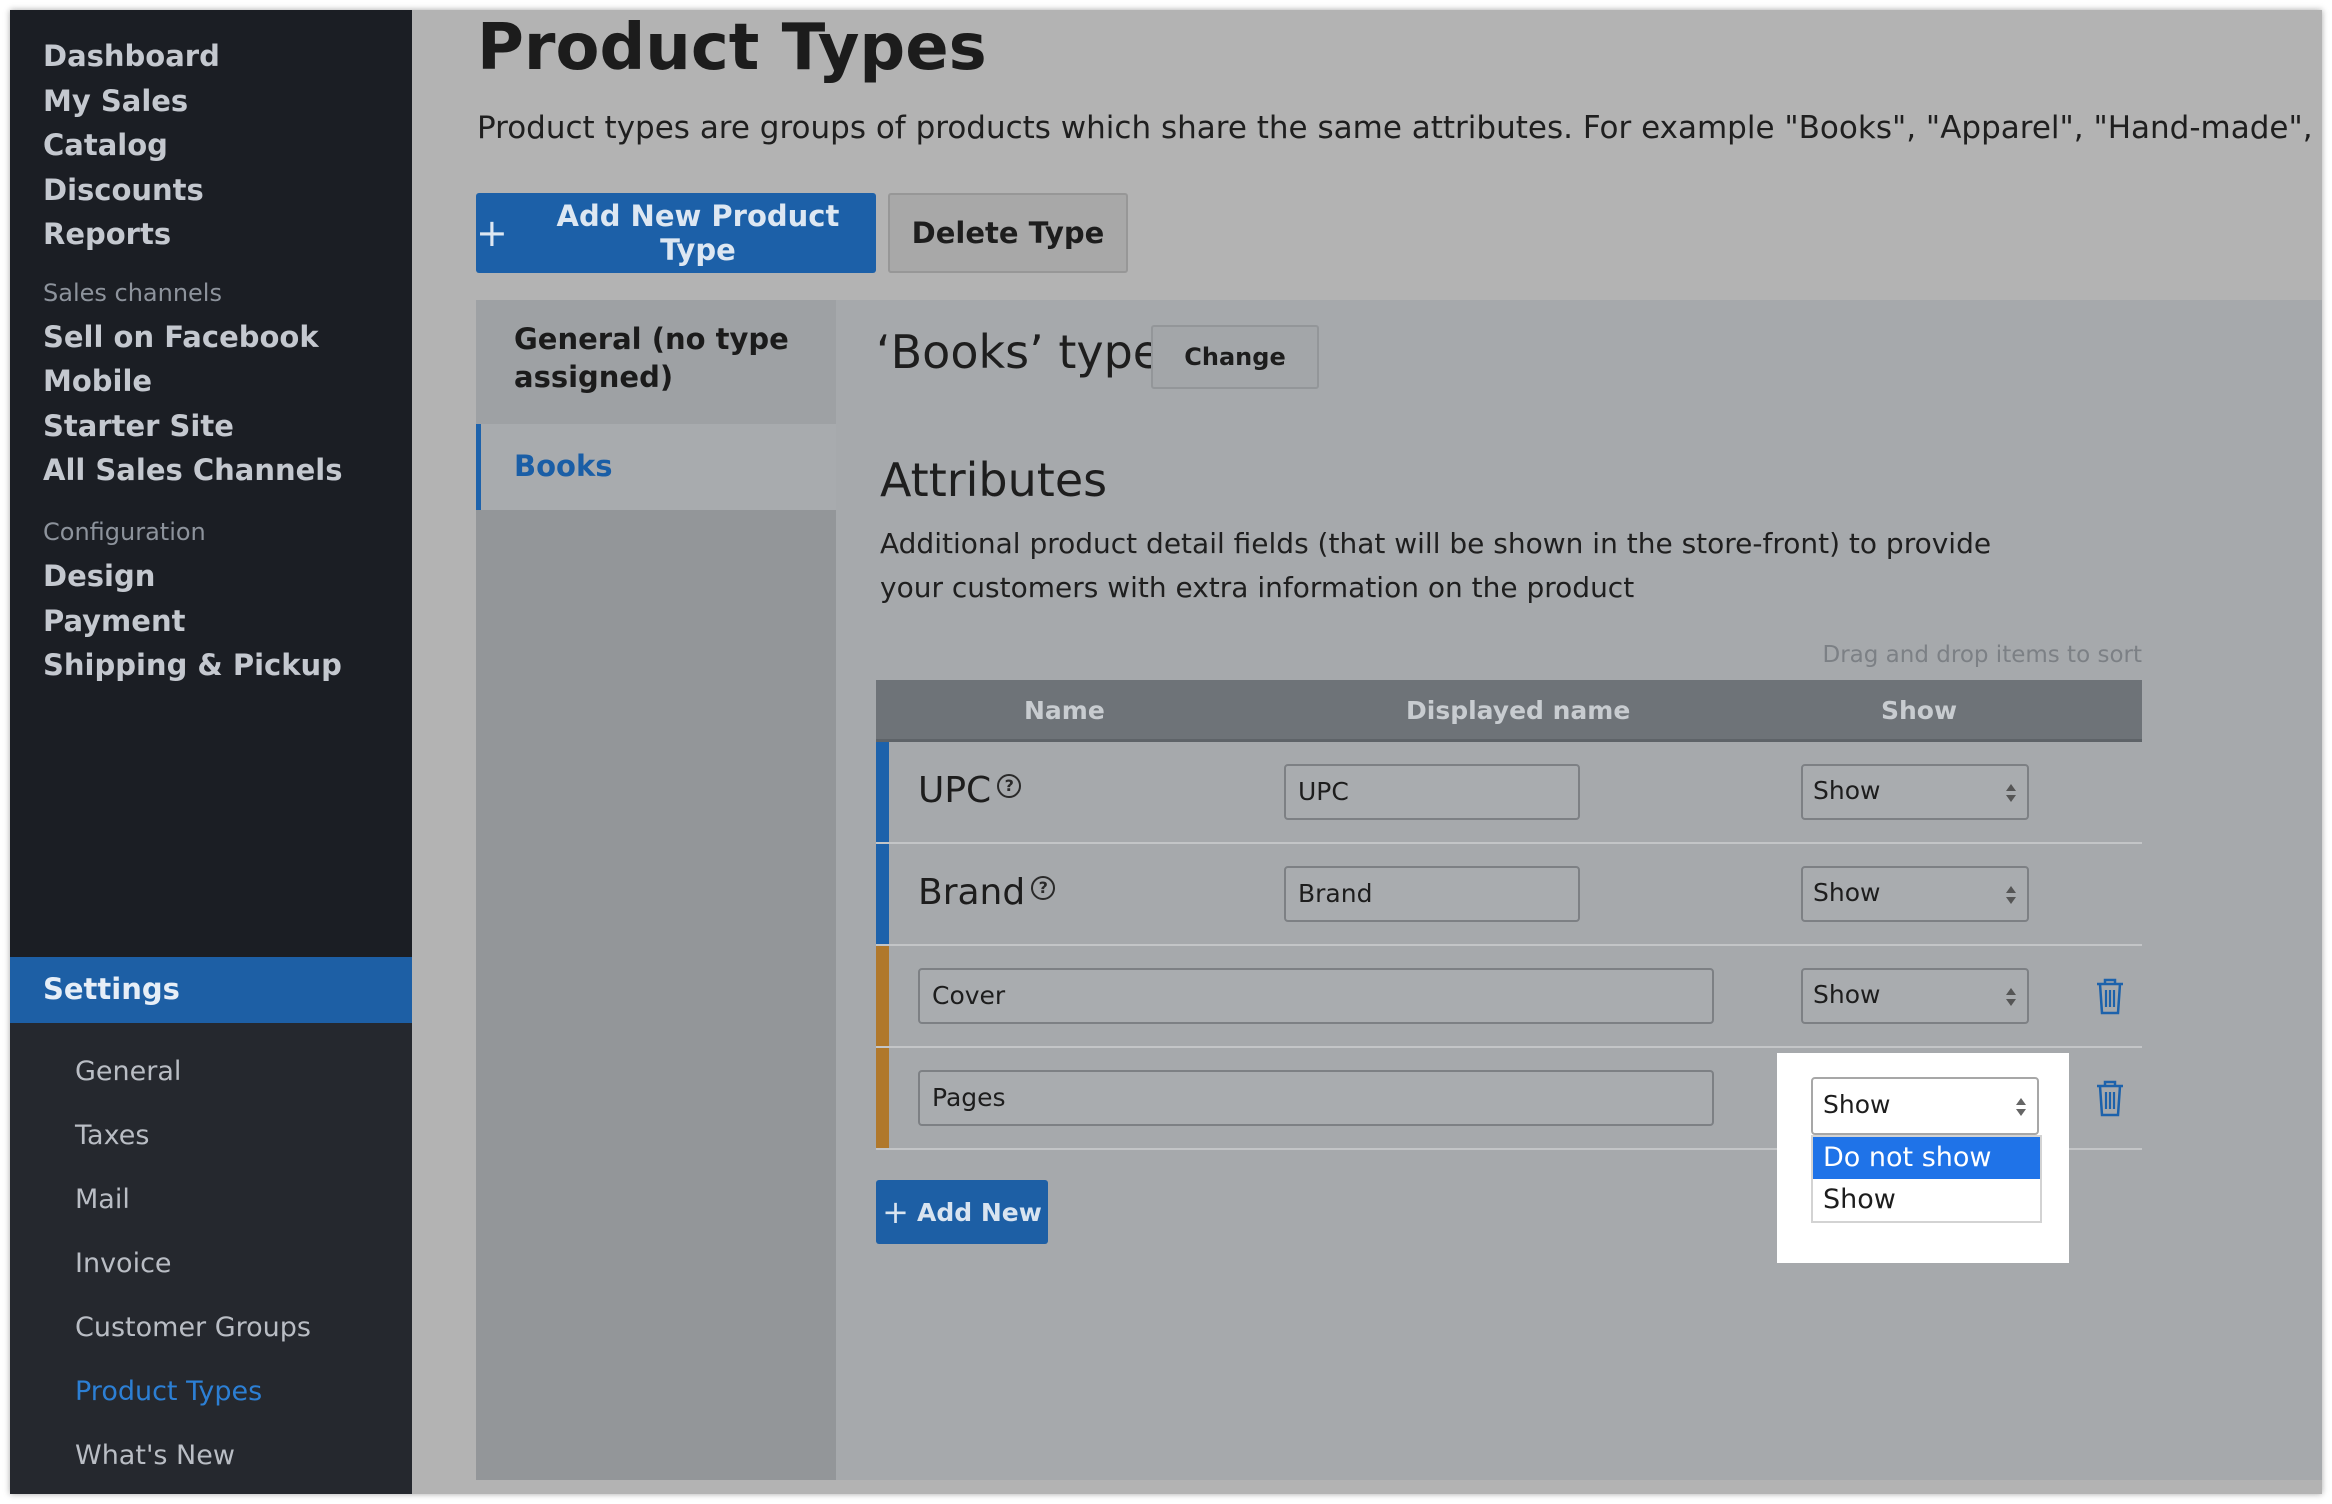  What do you see at coordinates (979, 1212) in the screenshot?
I see `add-new-attribute-label: Add New` at bounding box center [979, 1212].